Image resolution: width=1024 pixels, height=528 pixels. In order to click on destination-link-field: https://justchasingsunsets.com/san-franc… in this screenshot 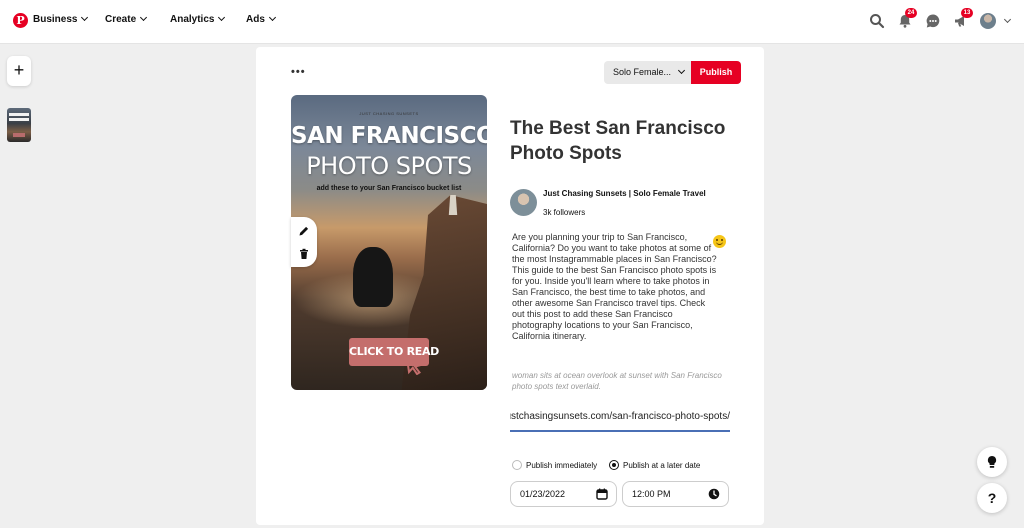, I will do `click(620, 421)`.